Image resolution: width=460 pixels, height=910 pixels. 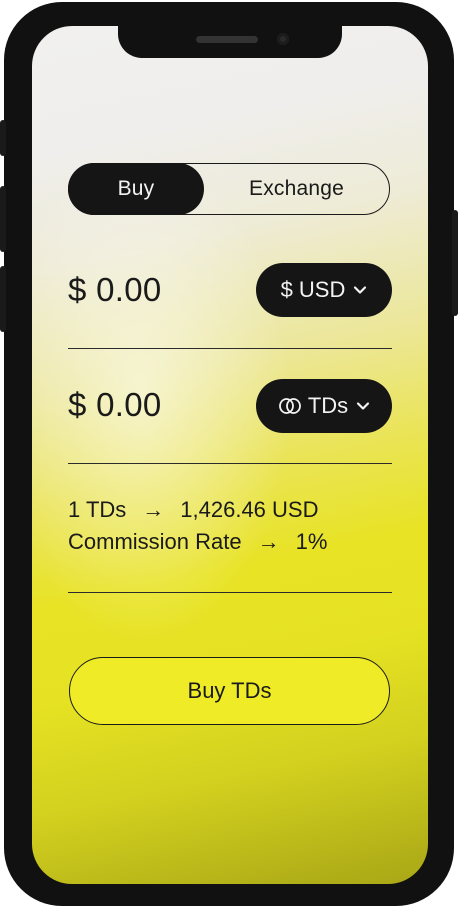 What do you see at coordinates (328, 405) in the screenshot?
I see `receive-currency-label: TDs` at bounding box center [328, 405].